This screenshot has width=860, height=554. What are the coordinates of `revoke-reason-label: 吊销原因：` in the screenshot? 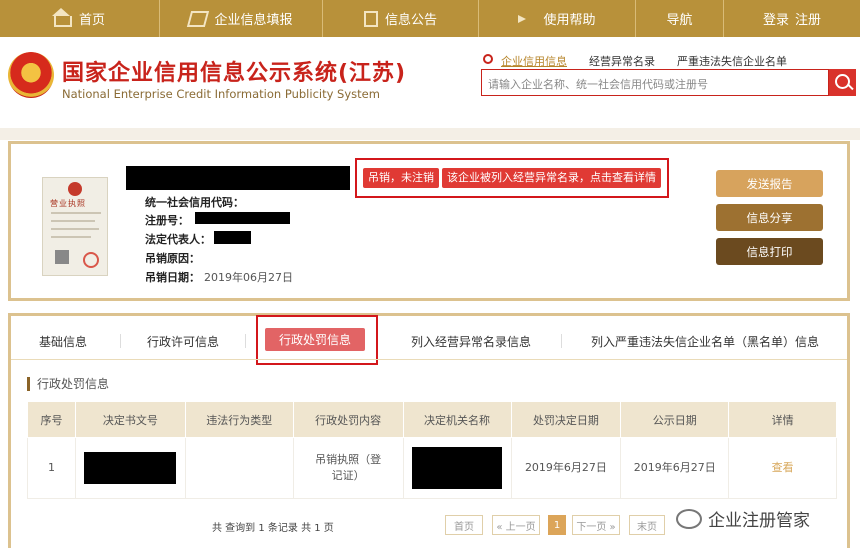 It's located at (172, 258).